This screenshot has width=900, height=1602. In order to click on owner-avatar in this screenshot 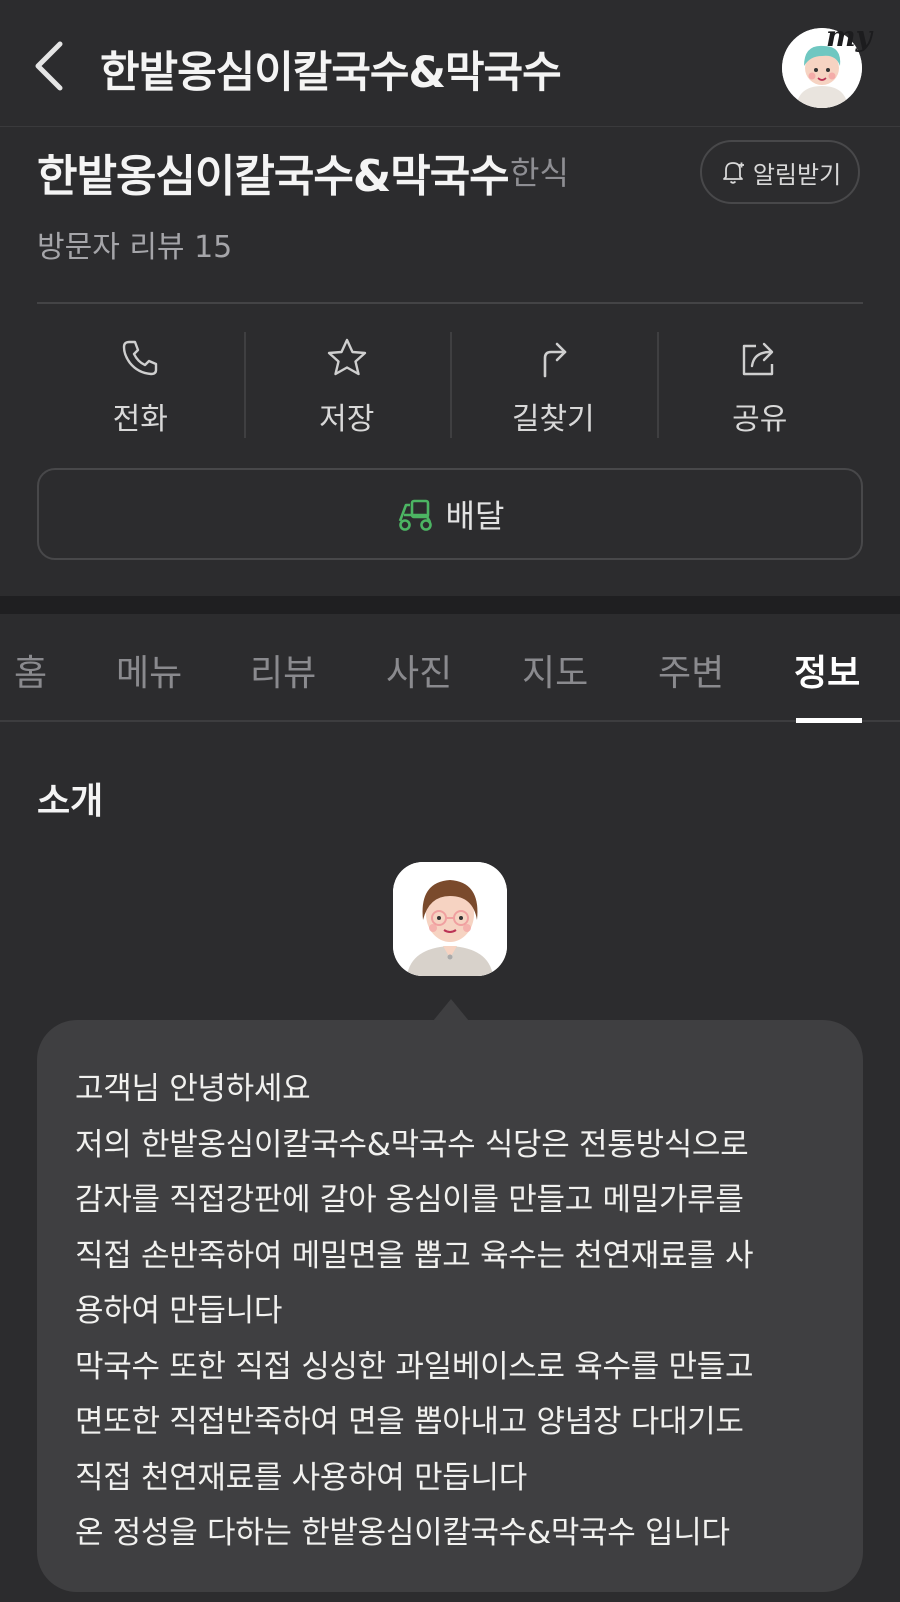, I will do `click(450, 919)`.